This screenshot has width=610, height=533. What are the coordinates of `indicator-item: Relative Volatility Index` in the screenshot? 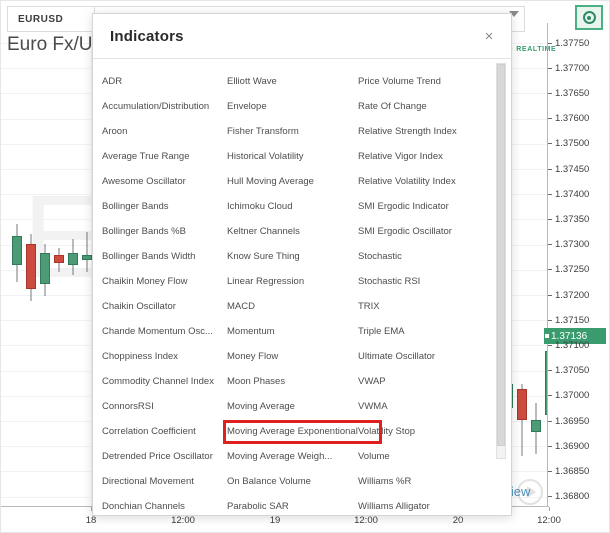 It's located at (422, 181).